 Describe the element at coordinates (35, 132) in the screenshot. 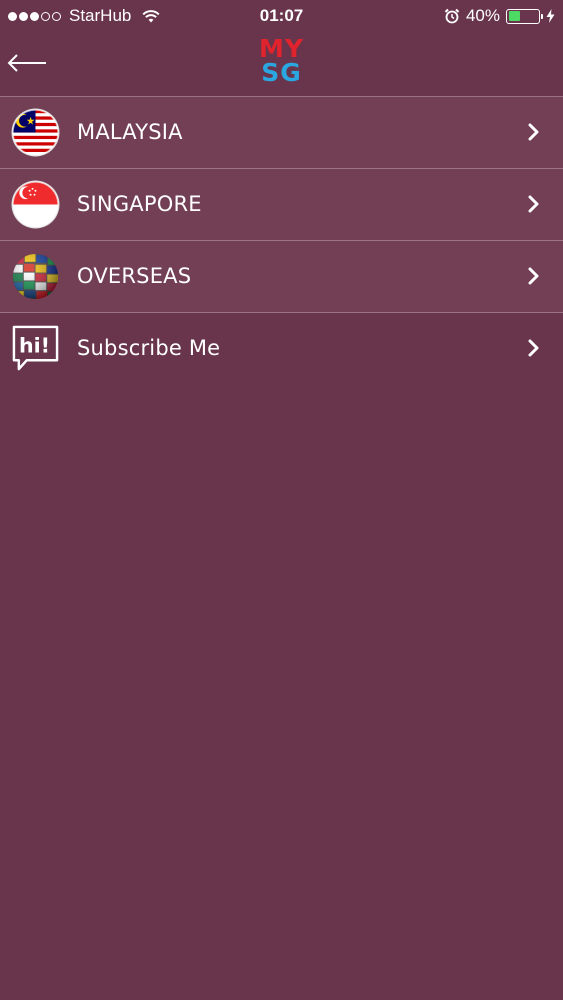

I see `malaysia-flag-icon` at that location.